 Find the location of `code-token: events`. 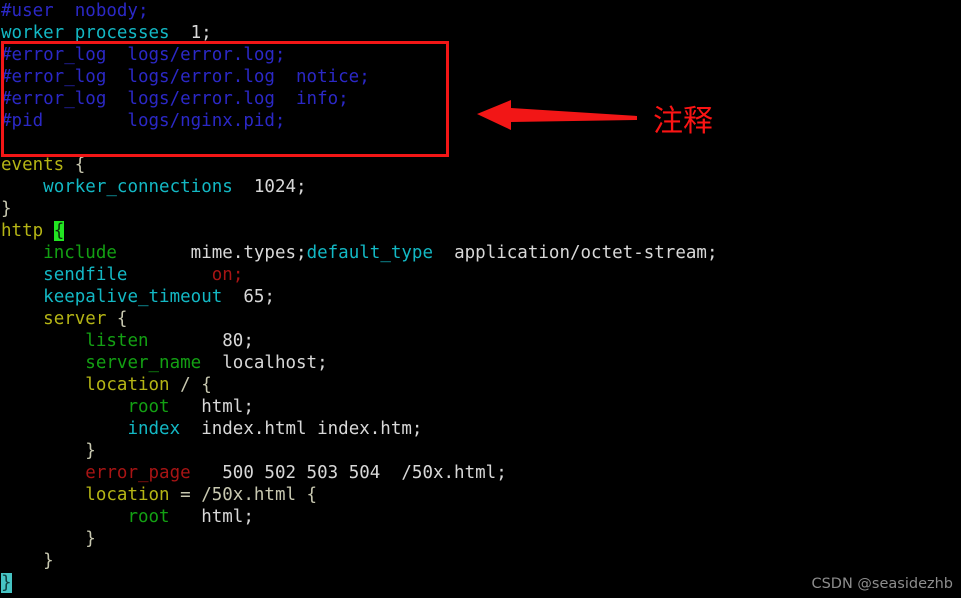

code-token: events is located at coordinates (33, 165).